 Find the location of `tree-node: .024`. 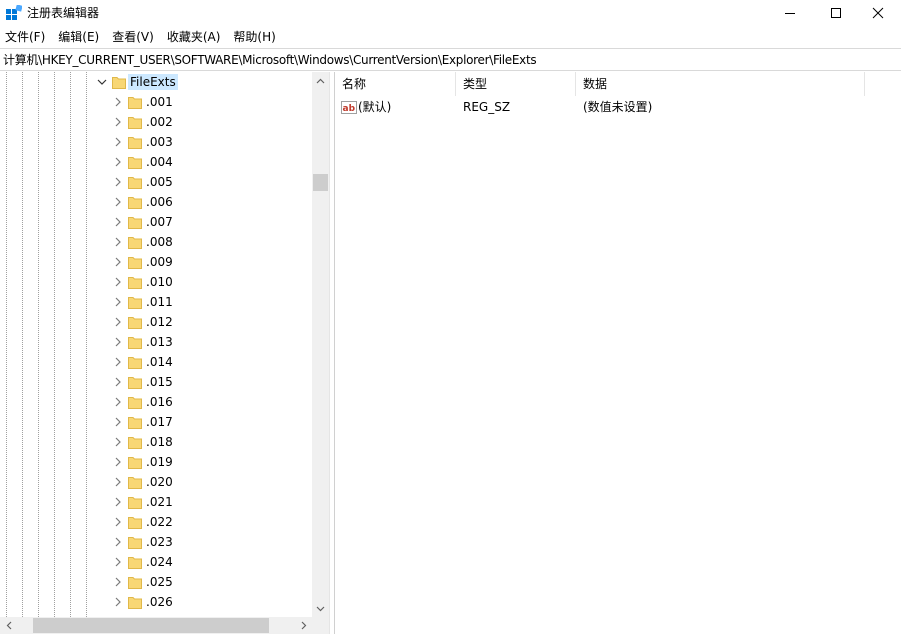

tree-node: .024 is located at coordinates (156, 562).